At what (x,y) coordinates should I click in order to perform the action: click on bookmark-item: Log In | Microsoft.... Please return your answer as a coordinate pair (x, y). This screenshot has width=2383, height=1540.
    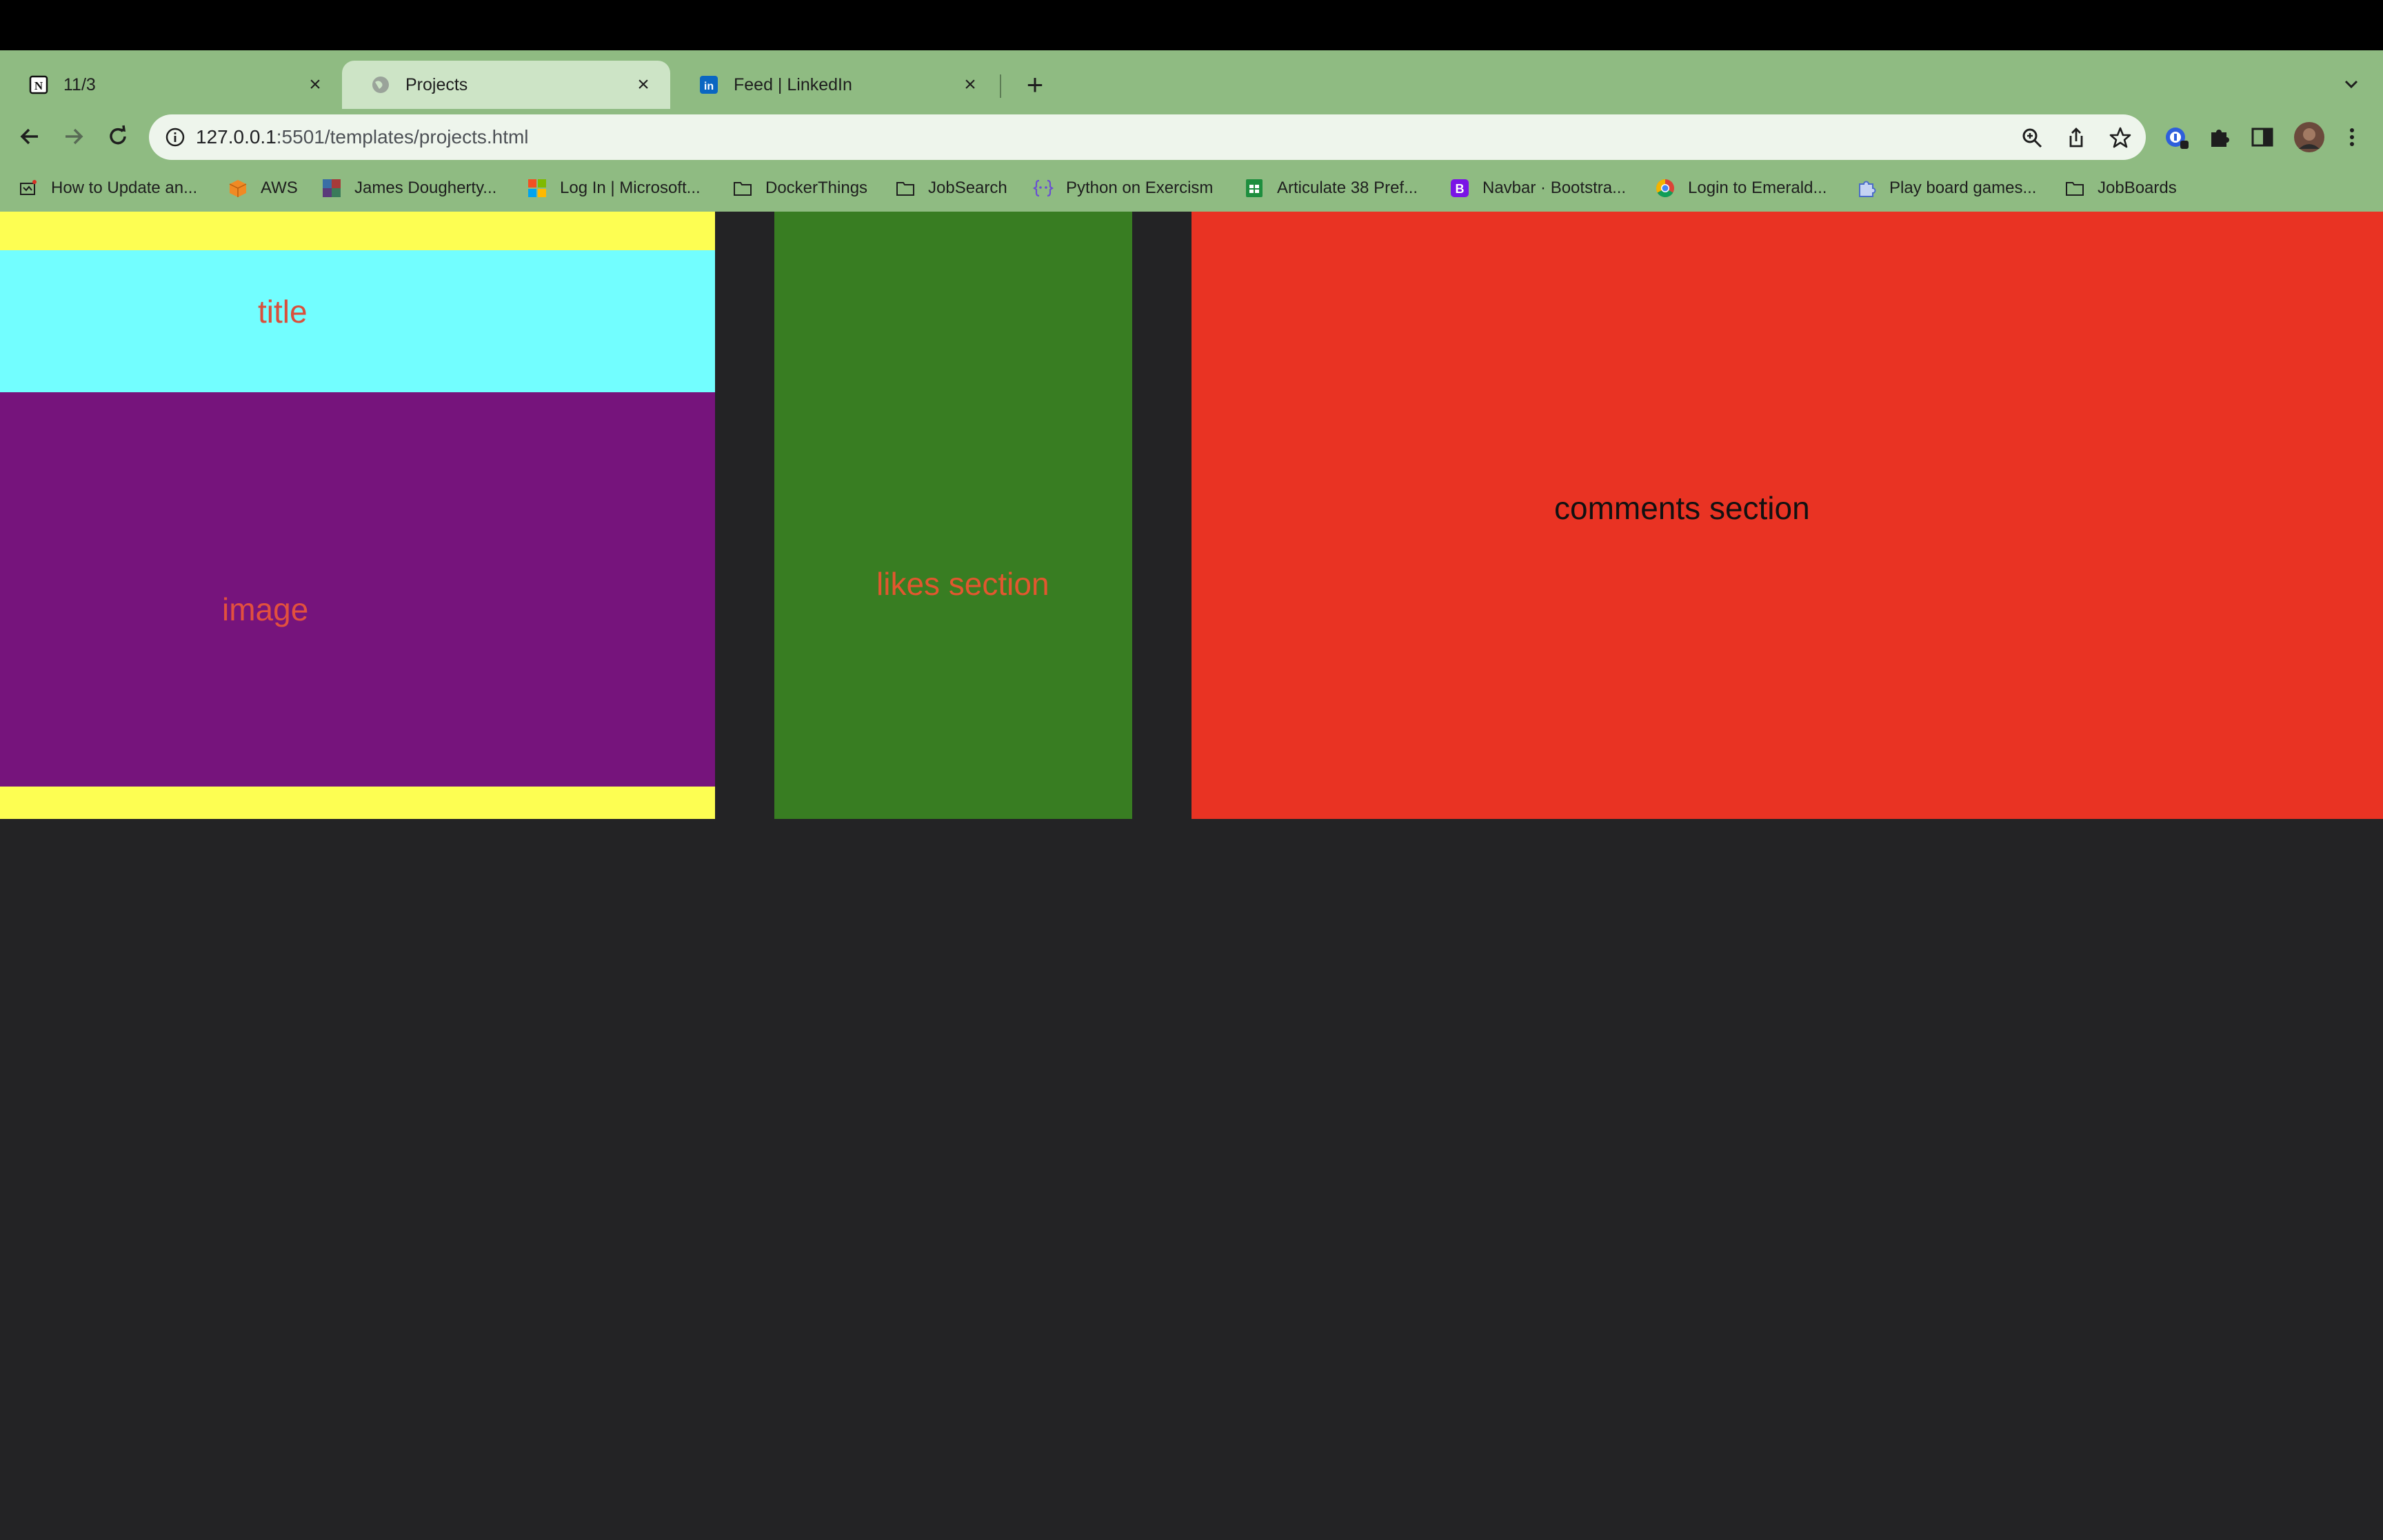
    Looking at the image, I should click on (614, 189).